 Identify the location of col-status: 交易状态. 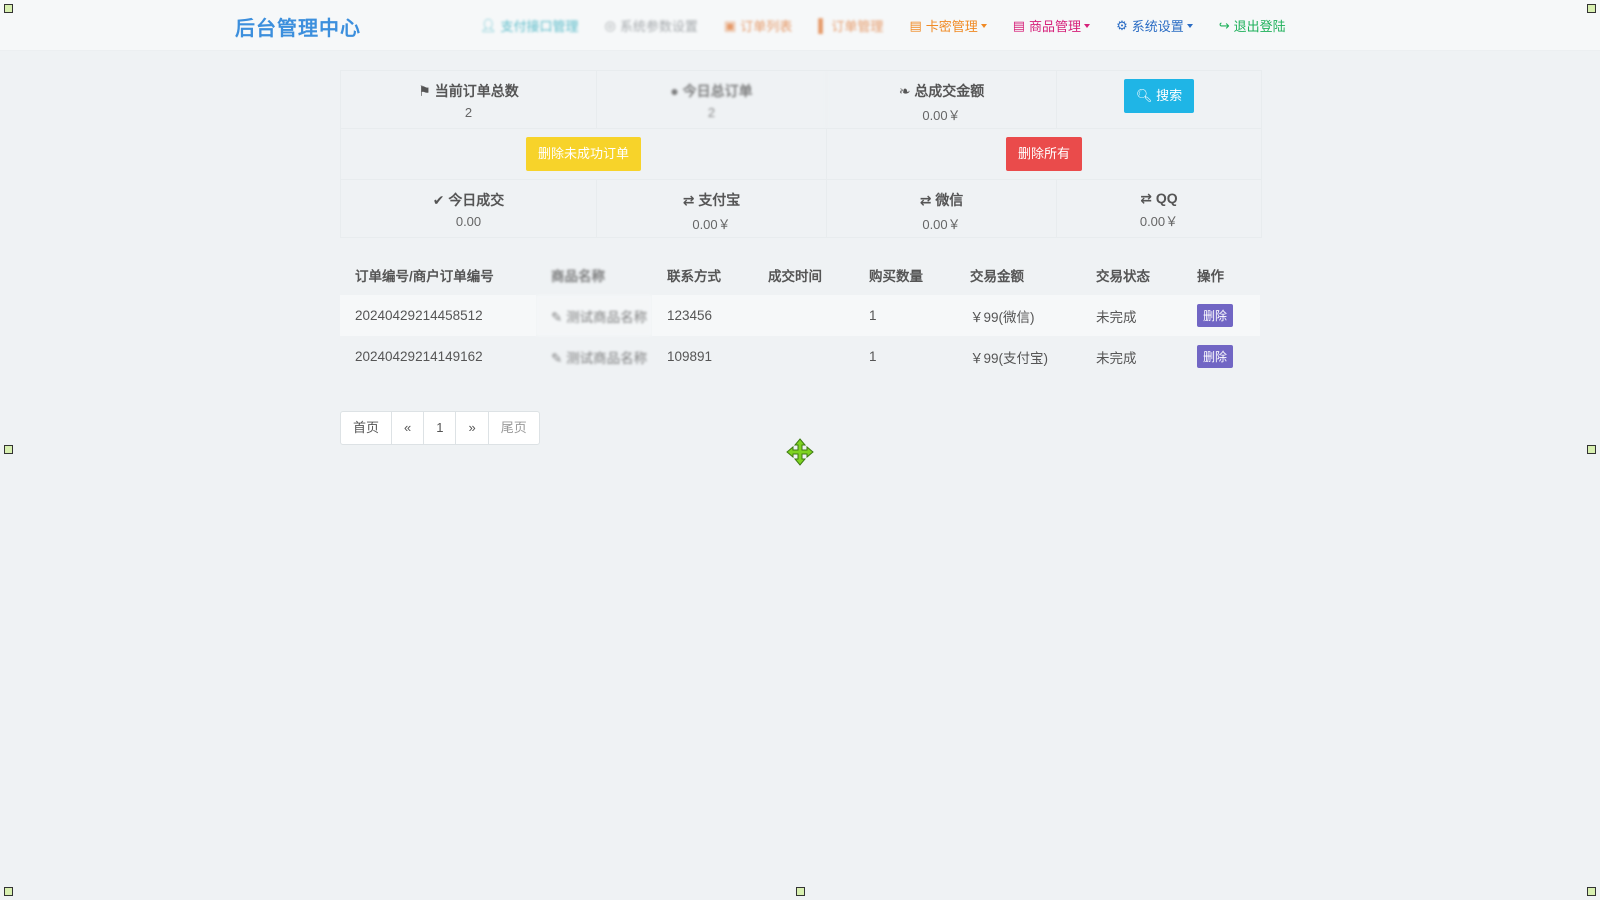
(1123, 276).